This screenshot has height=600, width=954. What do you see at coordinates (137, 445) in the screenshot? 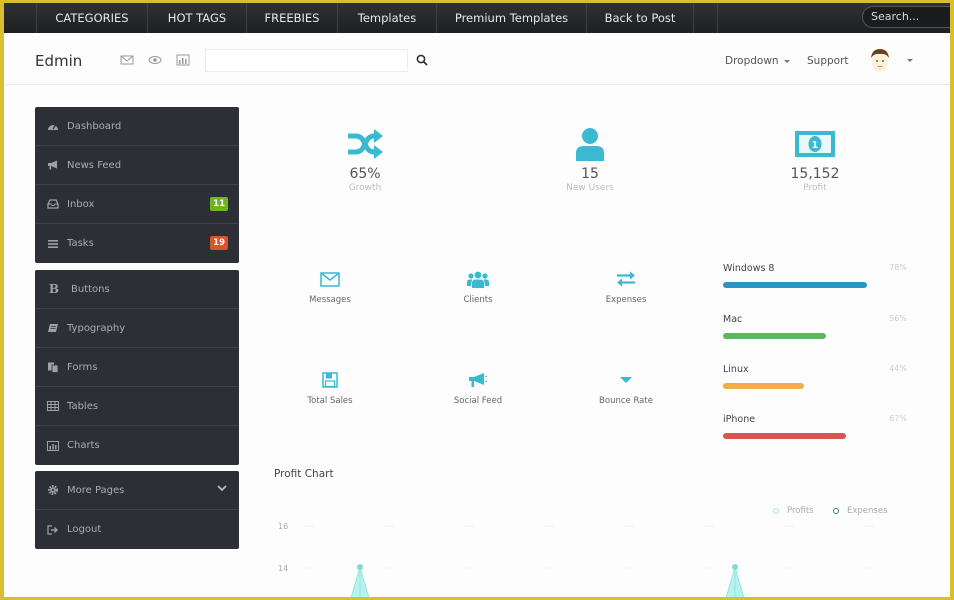
I see `sidebar-item-charts: Charts` at bounding box center [137, 445].